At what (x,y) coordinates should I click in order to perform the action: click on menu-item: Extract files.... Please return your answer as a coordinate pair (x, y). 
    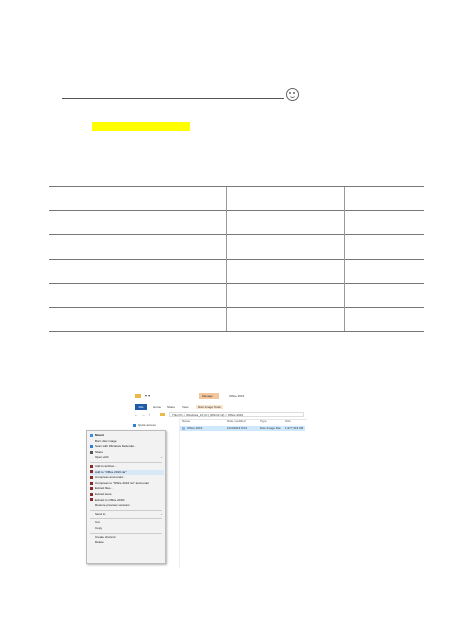
    Looking at the image, I should click on (127, 488).